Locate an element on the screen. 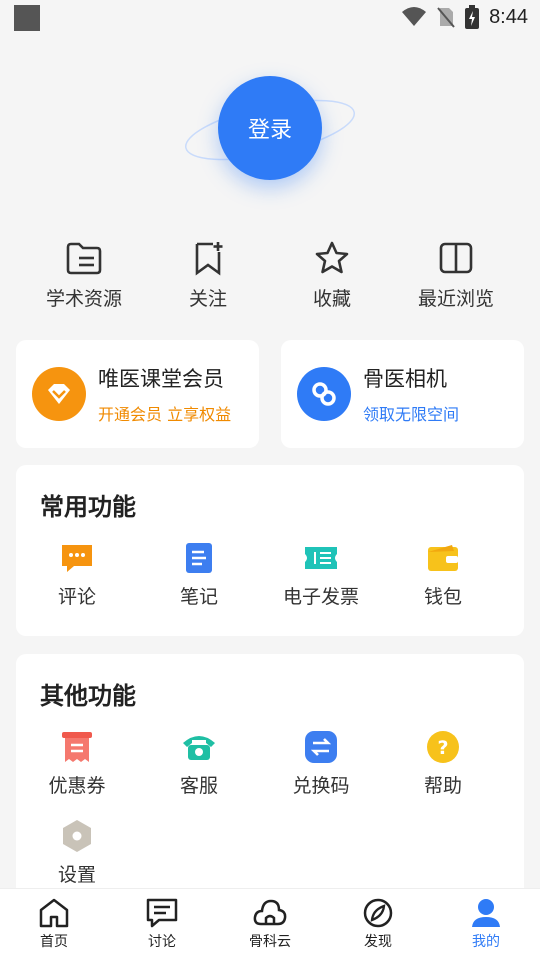  status-bar: 8:44 is located at coordinates (270, 18).